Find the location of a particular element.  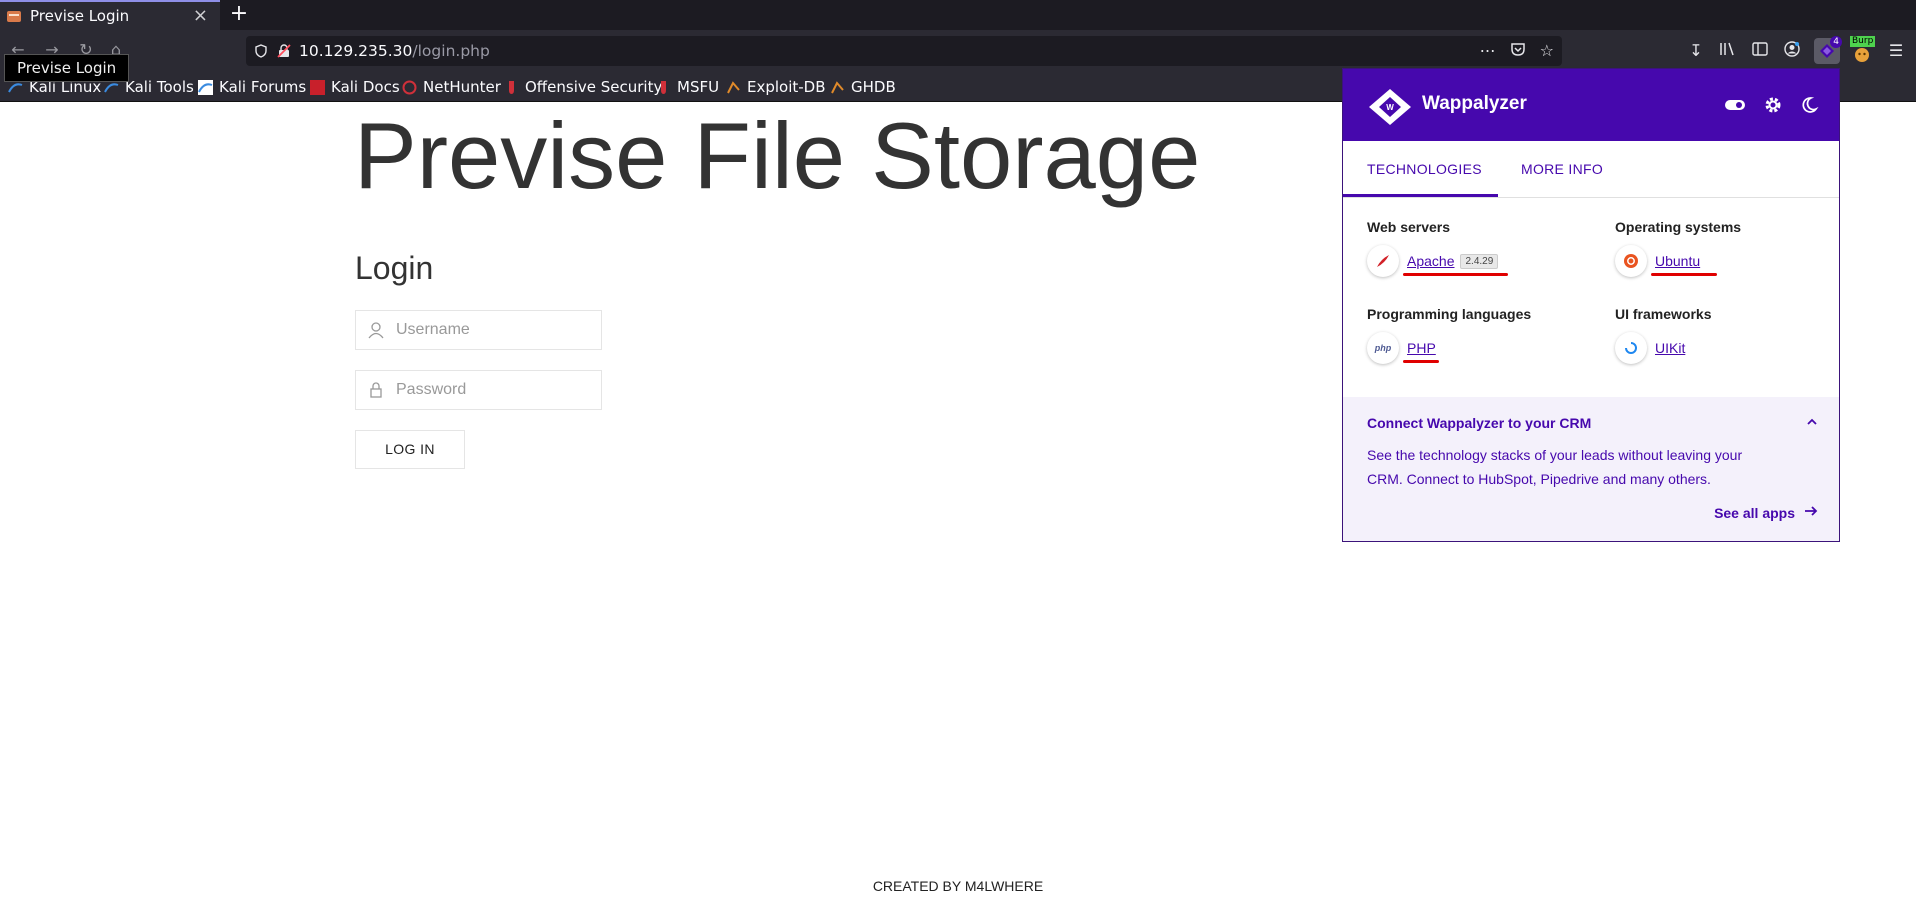

bookmark-nethunter: NetHunter is located at coordinates (451, 87).